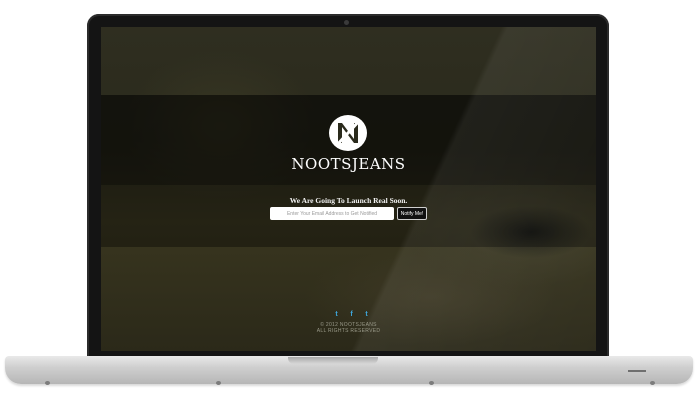  I want to click on rights-text: ALL RIGHTS RESERVED, so click(348, 331).